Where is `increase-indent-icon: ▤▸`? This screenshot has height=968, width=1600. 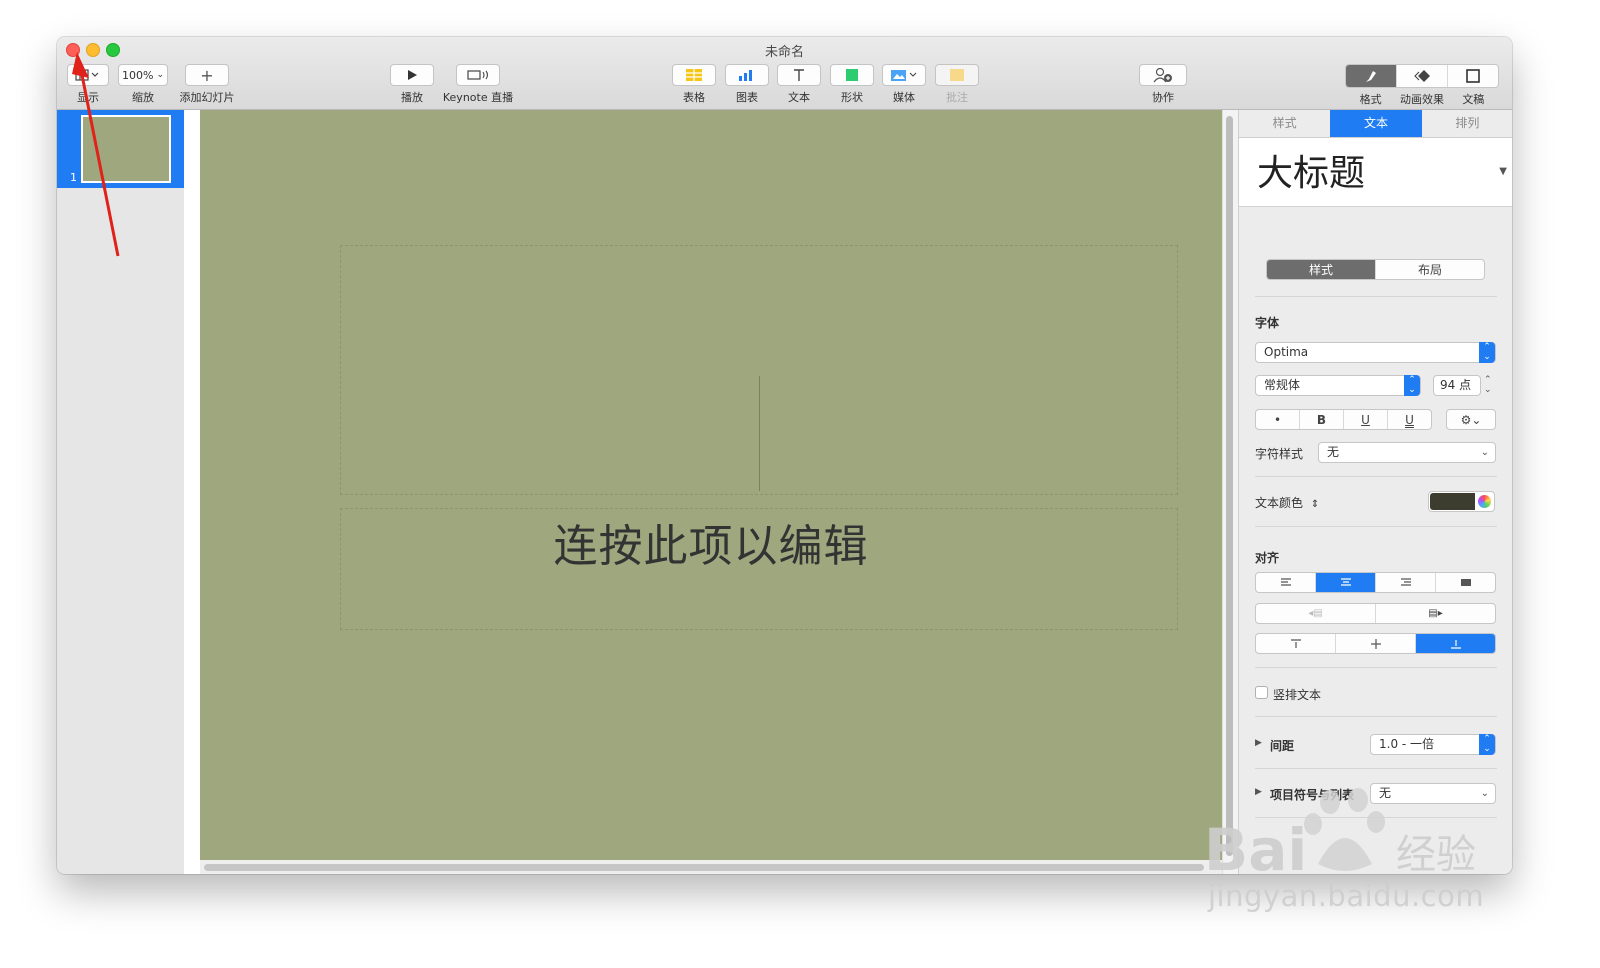
increase-indent-icon: ▤▸ is located at coordinates (1435, 613).